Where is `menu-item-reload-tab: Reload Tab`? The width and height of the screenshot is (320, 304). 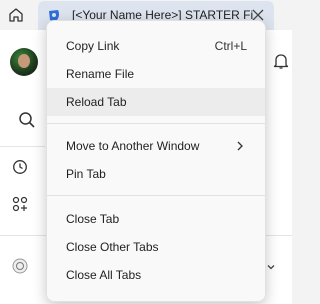 menu-item-reload-tab: Reload Tab is located at coordinates (156, 102).